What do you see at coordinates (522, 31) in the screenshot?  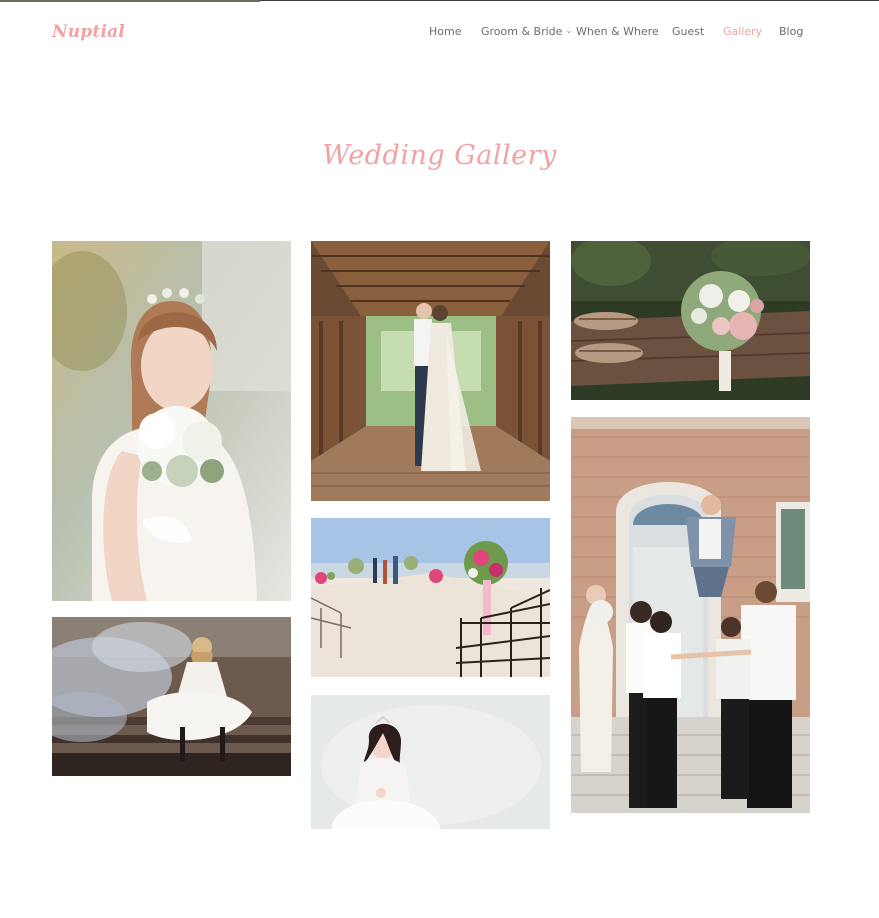 I see `nav-item-groom-bride-label: Groom & Bride` at bounding box center [522, 31].